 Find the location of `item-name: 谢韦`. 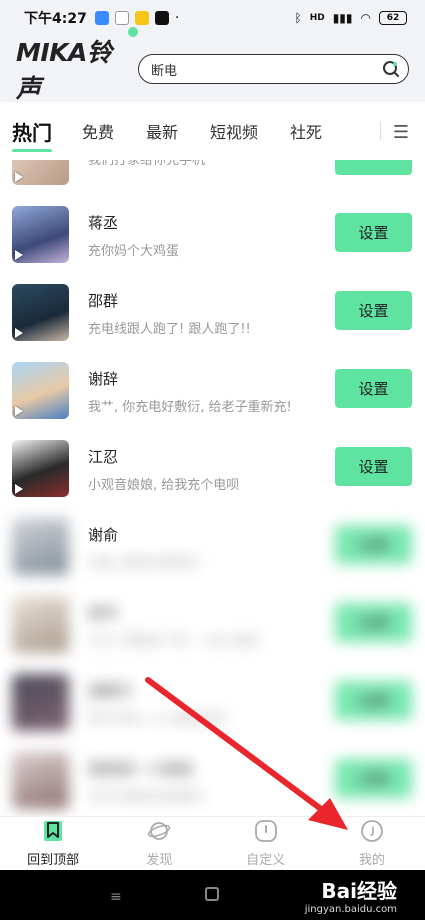

item-name: 谢韦 is located at coordinates (103, 613).